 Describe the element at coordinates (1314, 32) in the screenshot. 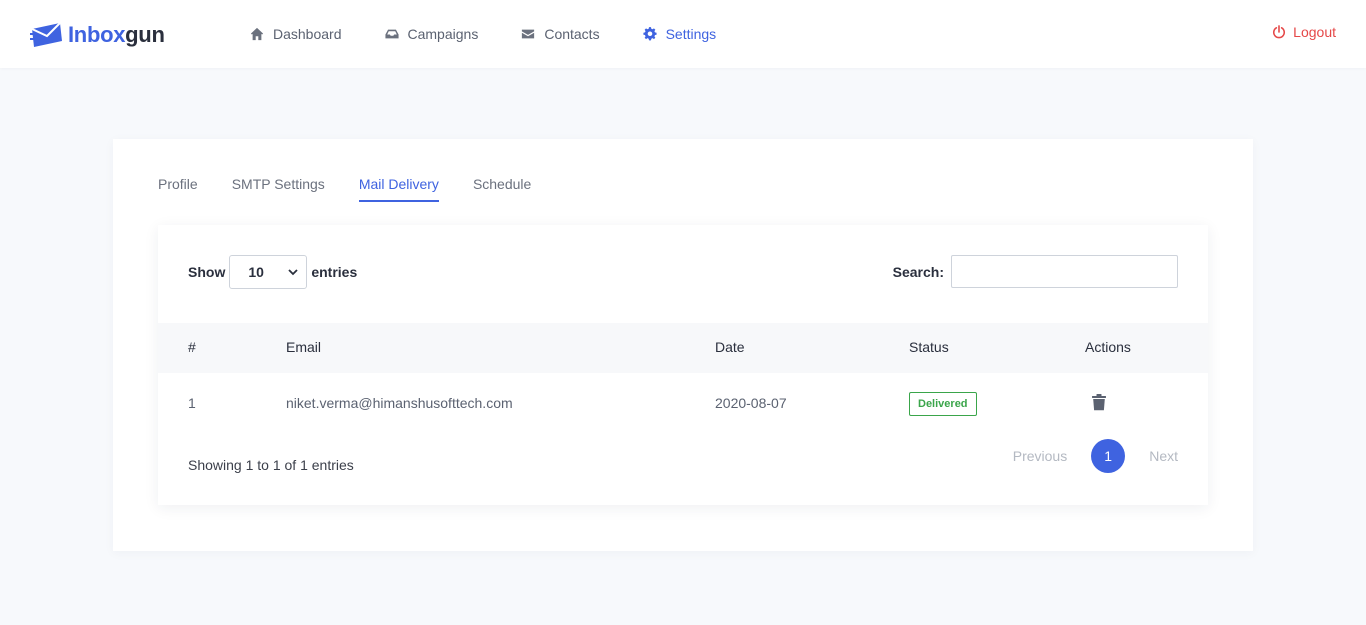

I see `logout-label: Logout` at that location.